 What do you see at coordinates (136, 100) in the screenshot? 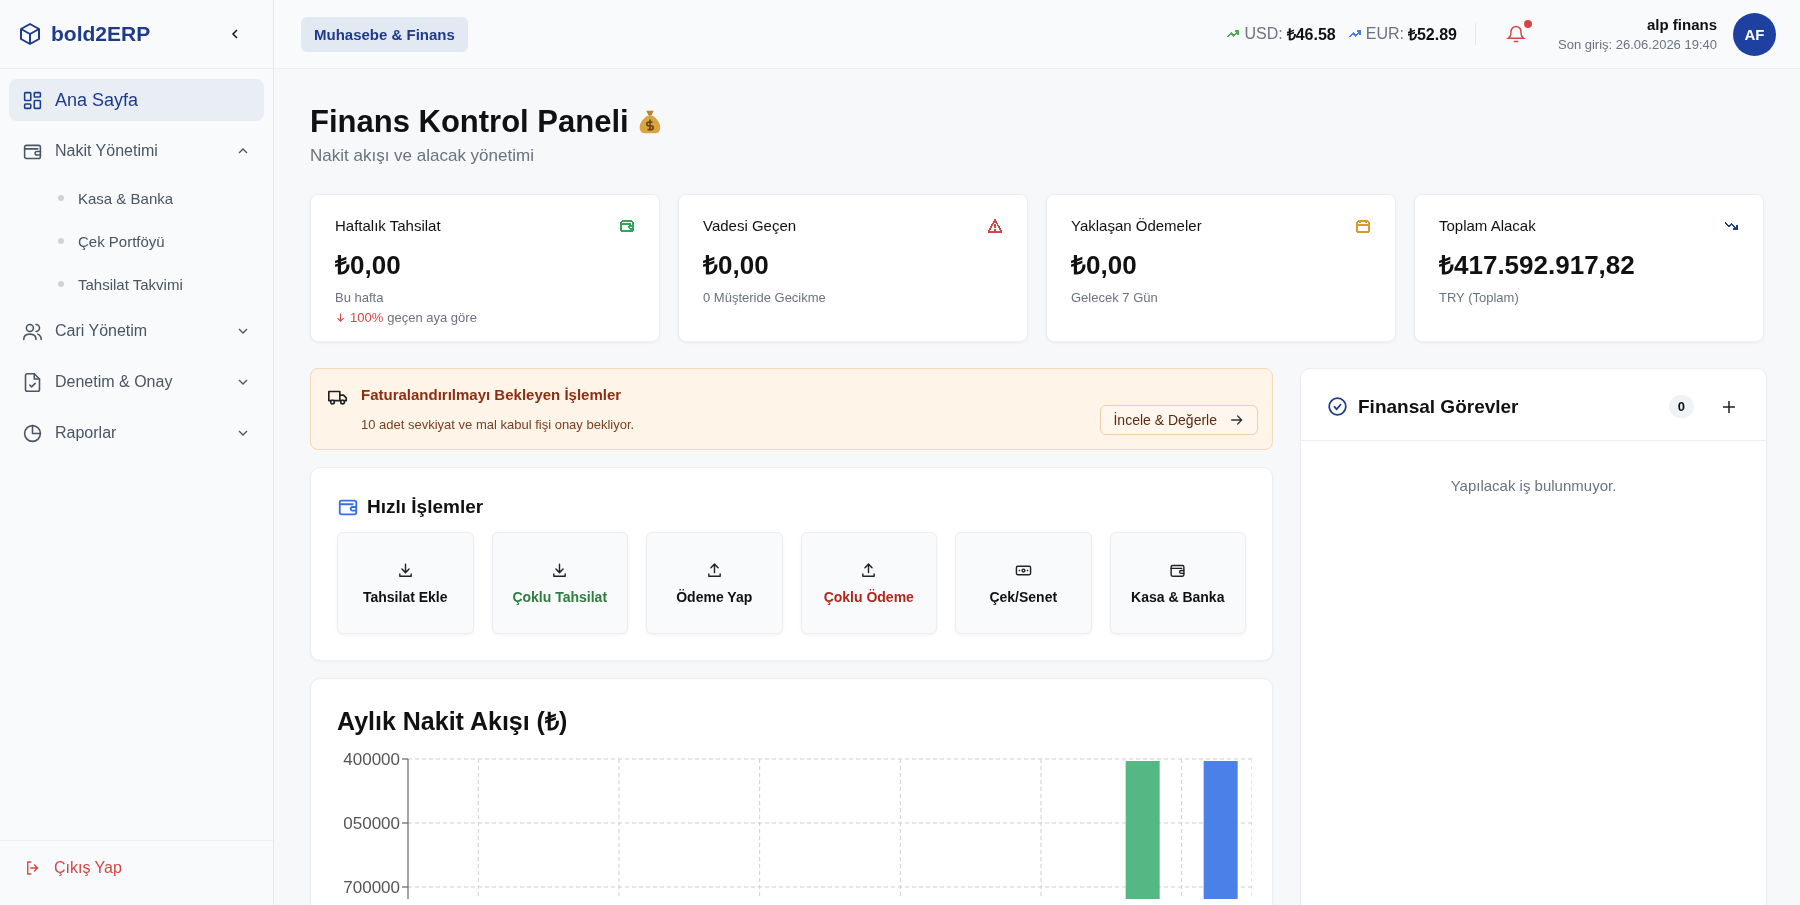
I see `nav-item: Ana Sayfa` at bounding box center [136, 100].